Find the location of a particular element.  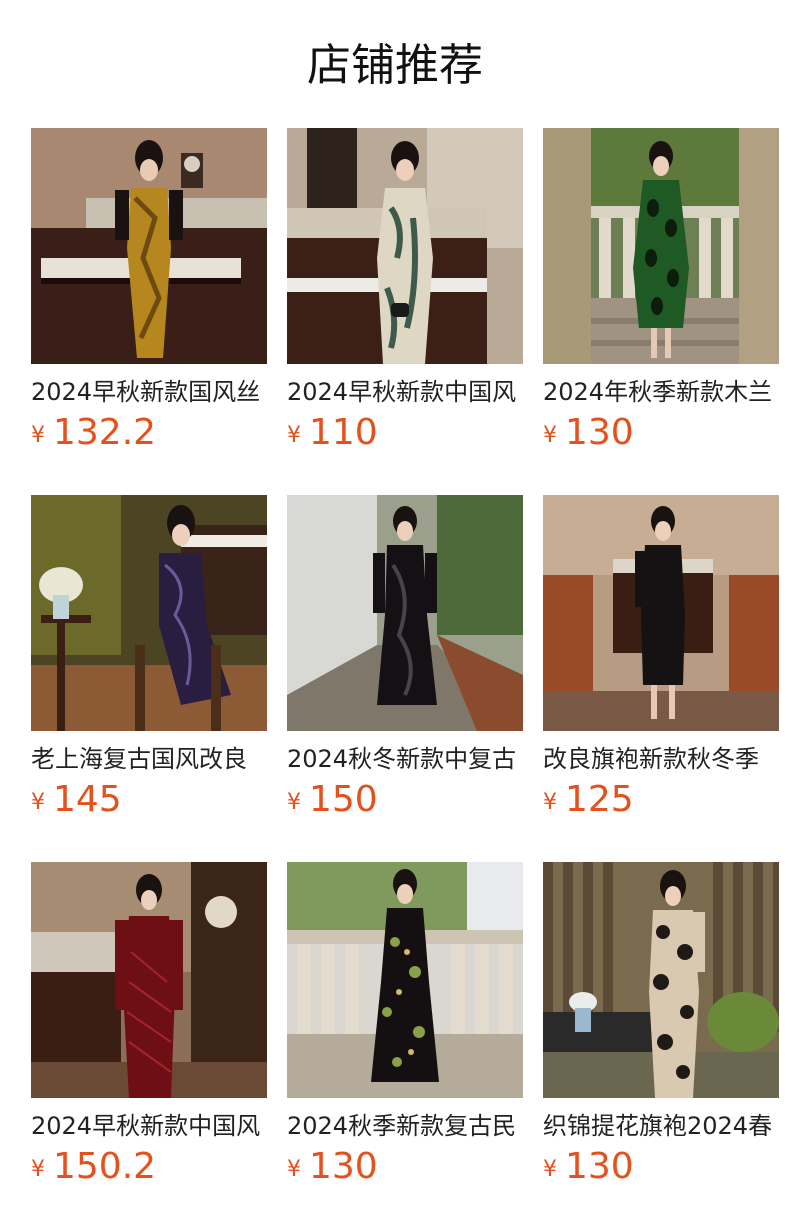

product-price: ¥150.2 is located at coordinates (149, 1168).